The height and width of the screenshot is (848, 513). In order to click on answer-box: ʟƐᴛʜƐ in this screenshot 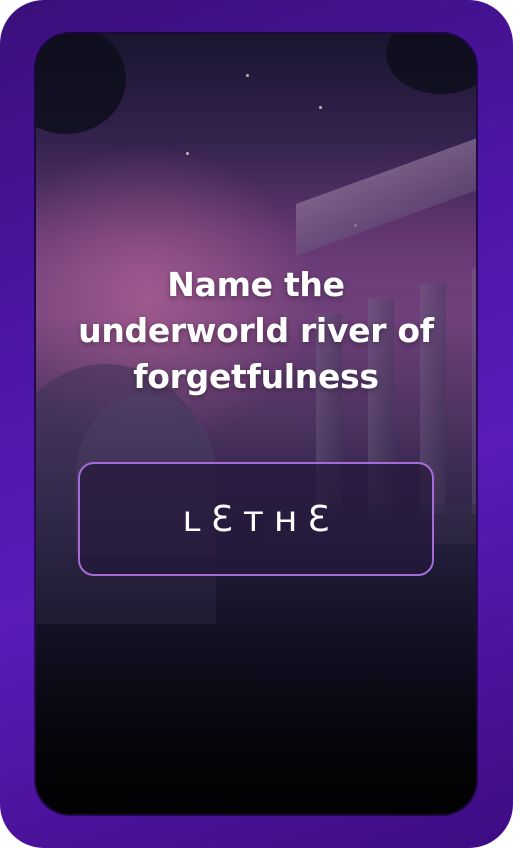, I will do `click(256, 519)`.